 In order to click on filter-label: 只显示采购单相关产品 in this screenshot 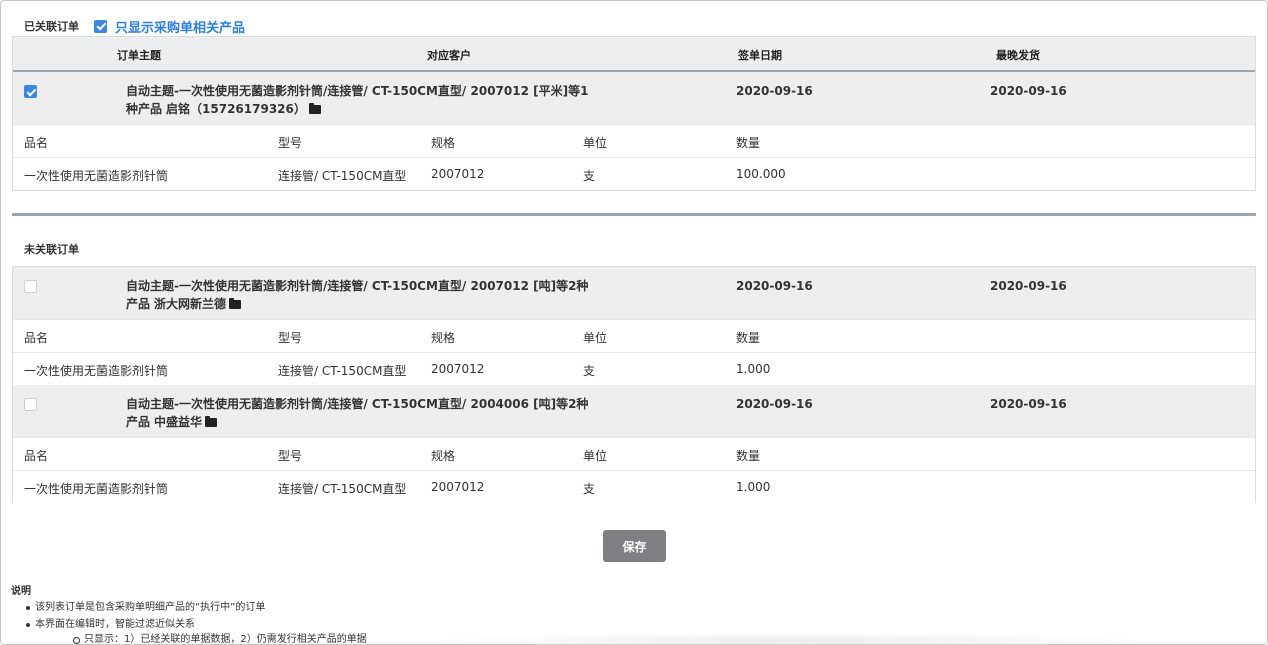, I will do `click(180, 26)`.